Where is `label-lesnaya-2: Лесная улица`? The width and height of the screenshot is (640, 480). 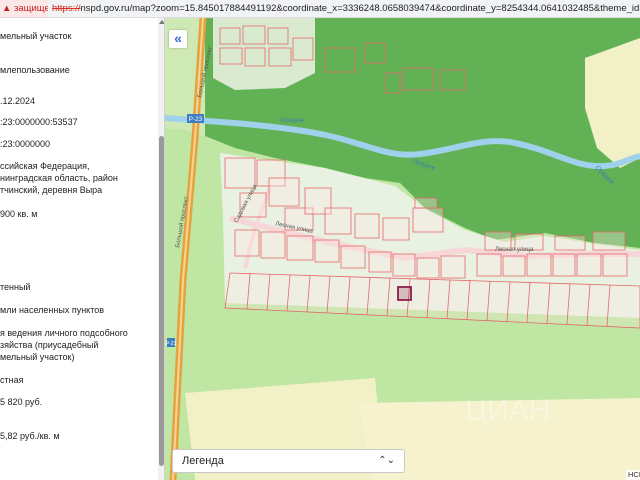
label-lesnaya-2: Лесная улица is located at coordinates (514, 250).